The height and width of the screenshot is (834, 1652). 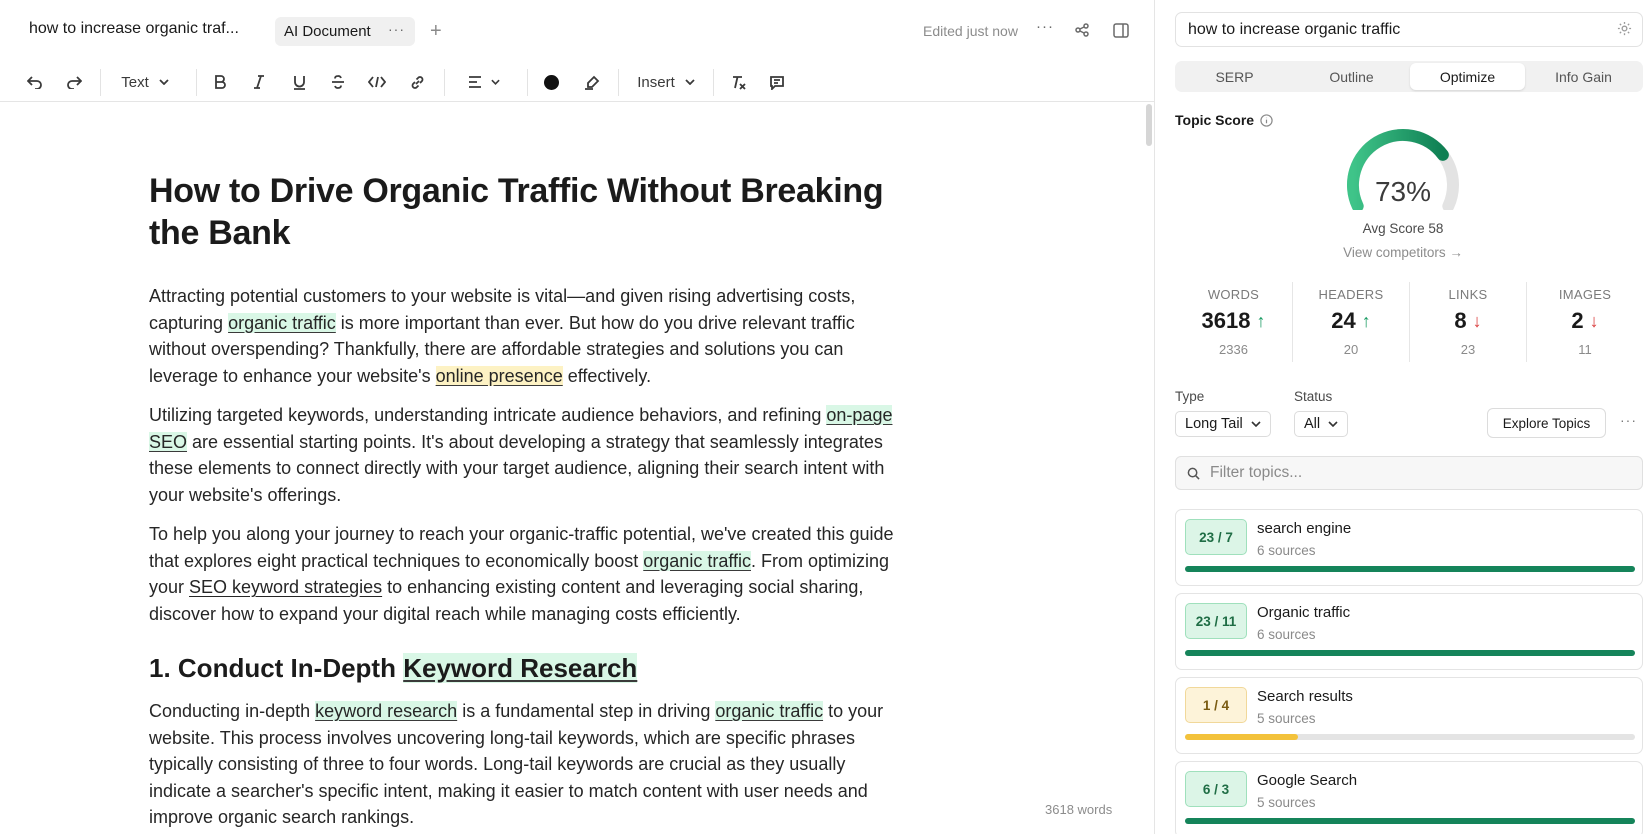 I want to click on toggle-sidebar-icon, so click(x=1121, y=33).